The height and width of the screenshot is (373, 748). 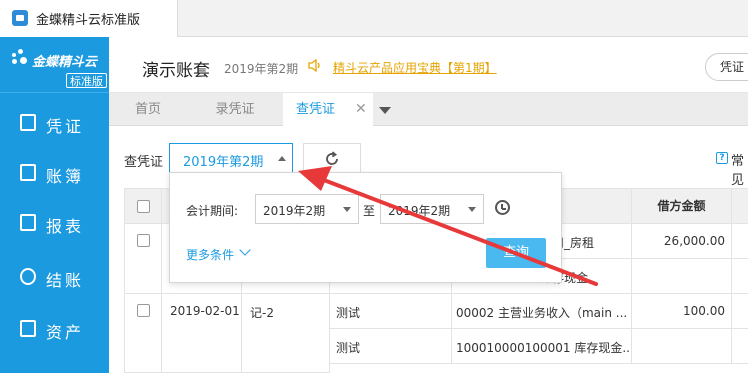 I want to click on sidebar-item-asset: 资产, so click(x=54, y=329).